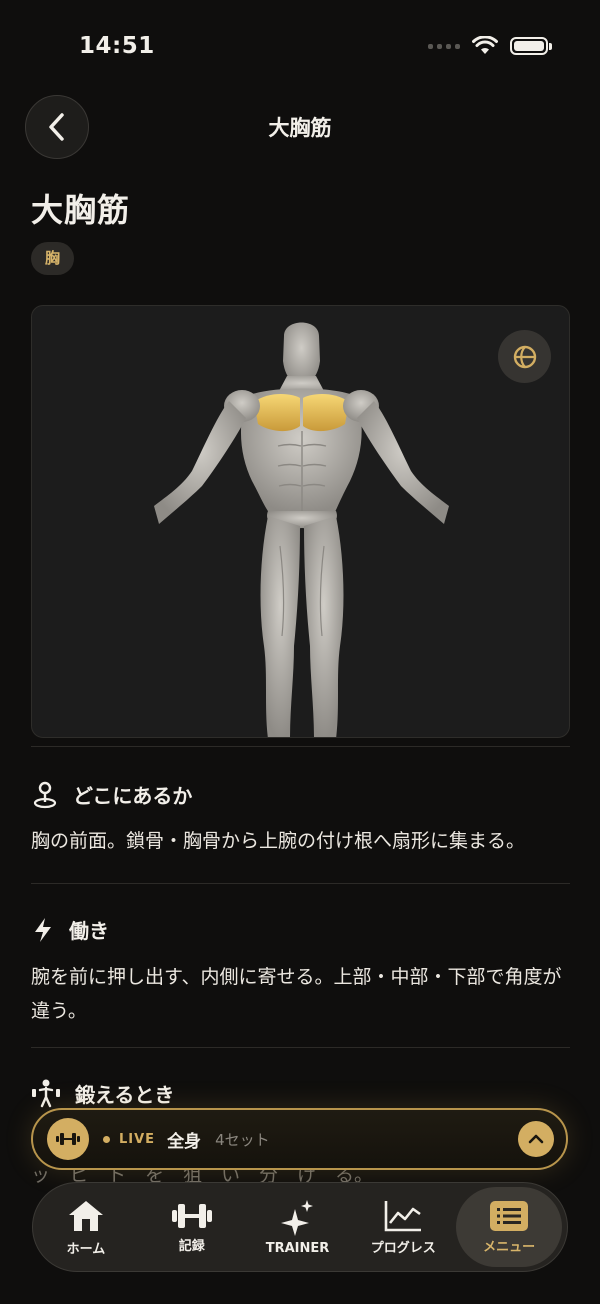 Image resolution: width=600 pixels, height=1304 pixels. I want to click on sparkle-icon, so click(297, 1217).